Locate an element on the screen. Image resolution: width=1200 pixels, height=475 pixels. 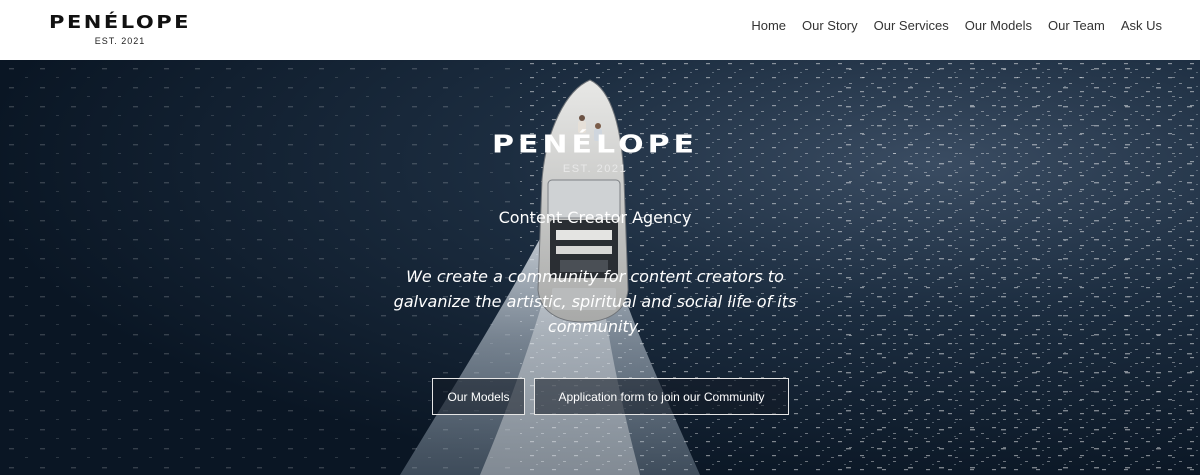
nav-home: Home is located at coordinates (768, 25).